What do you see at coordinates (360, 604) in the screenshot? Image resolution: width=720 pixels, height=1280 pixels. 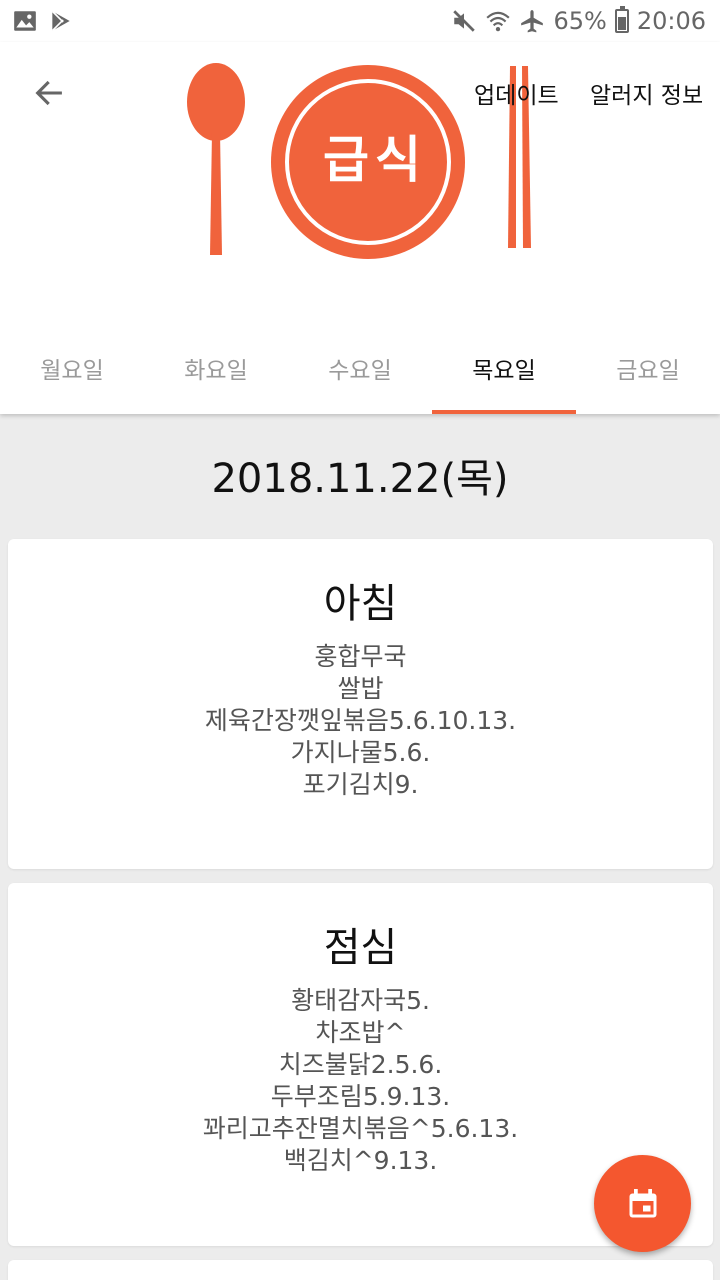 I see `meal-title: 아침` at bounding box center [360, 604].